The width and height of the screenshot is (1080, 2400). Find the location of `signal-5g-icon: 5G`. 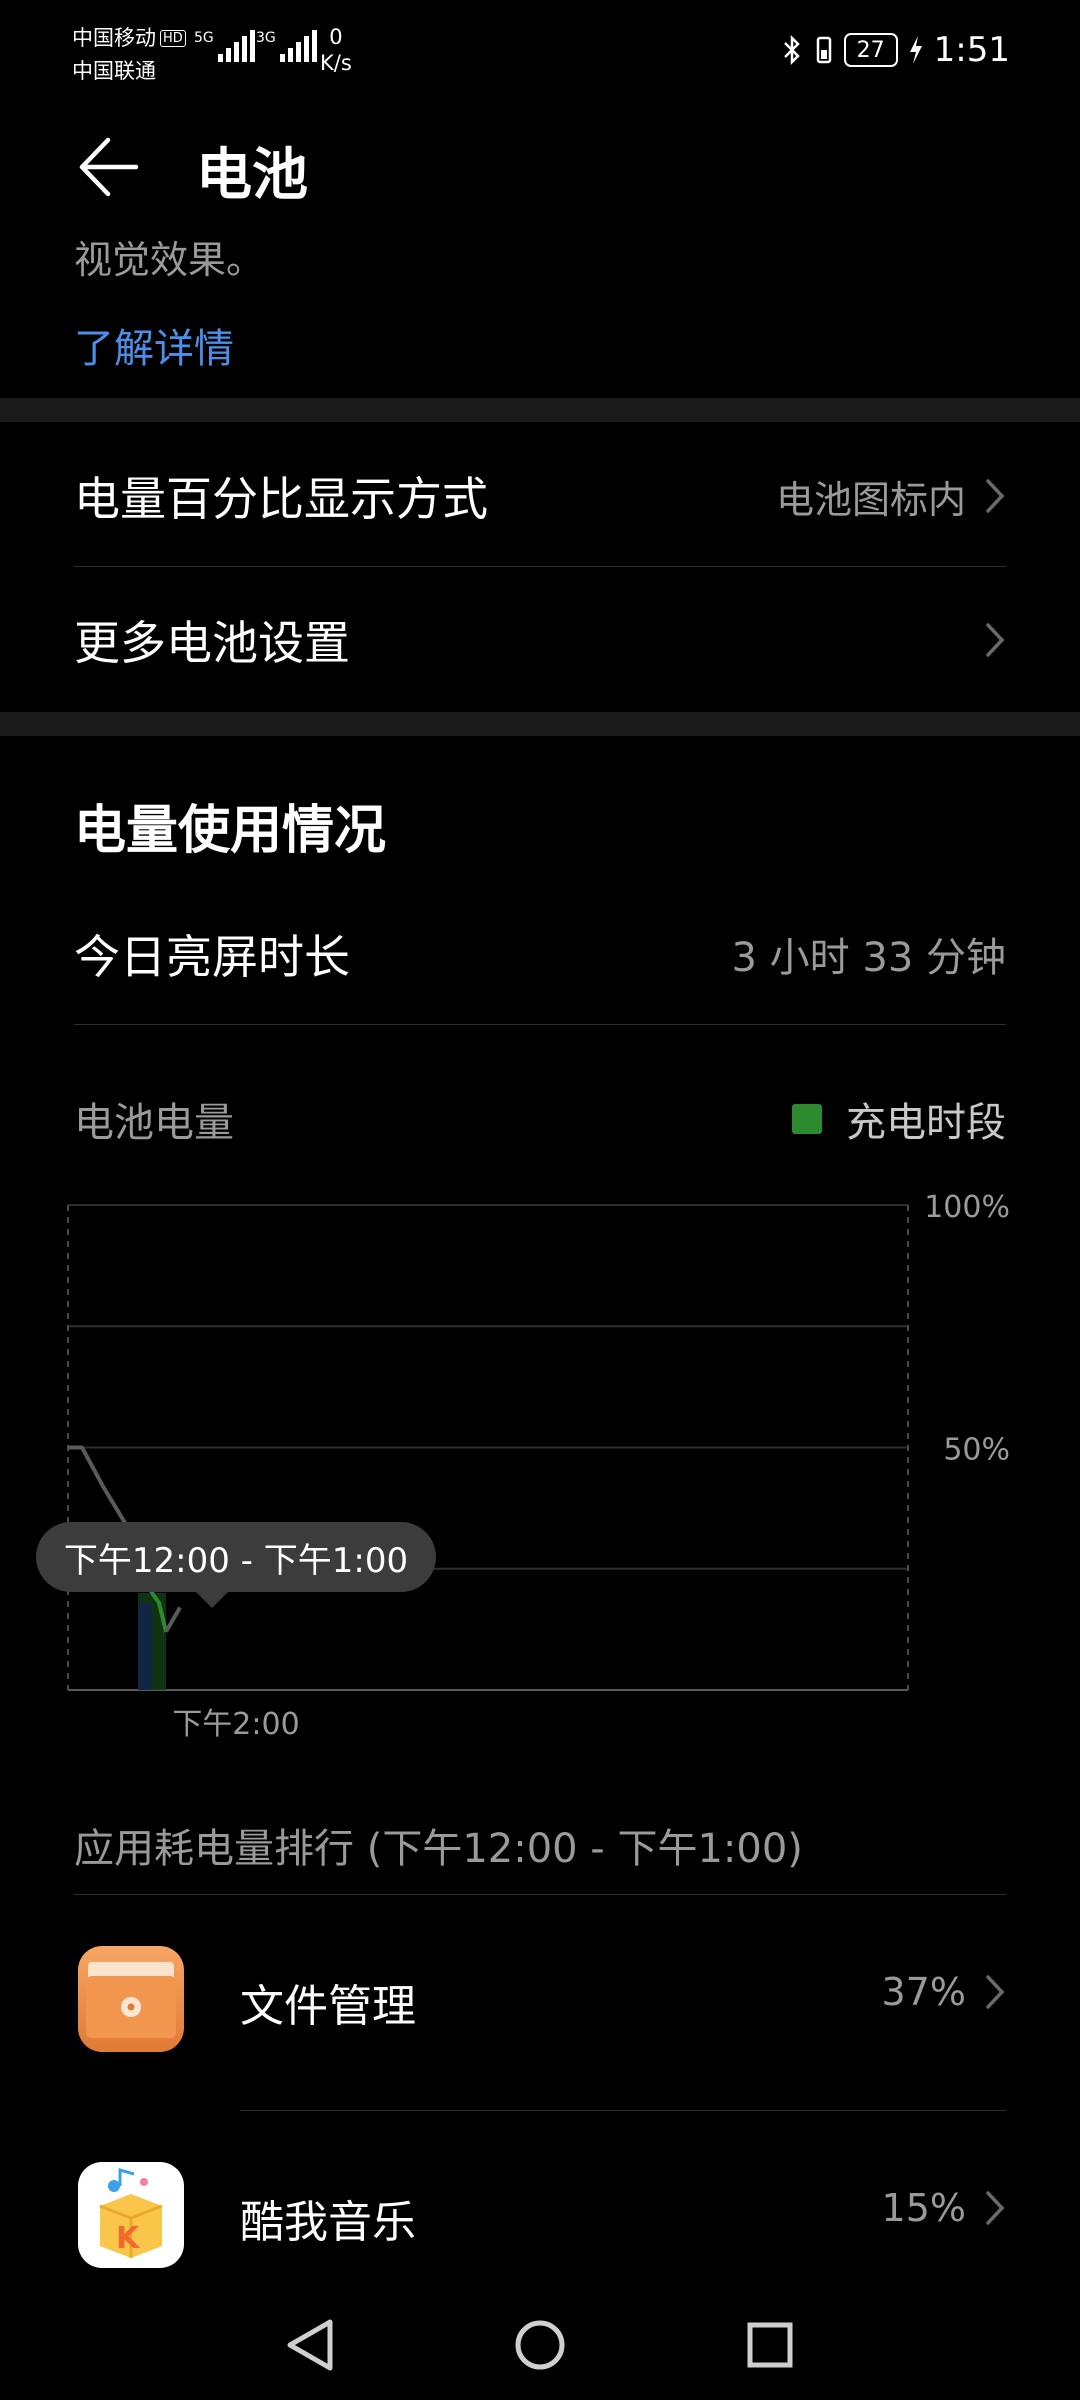

signal-5g-icon: 5G is located at coordinates (224, 46).